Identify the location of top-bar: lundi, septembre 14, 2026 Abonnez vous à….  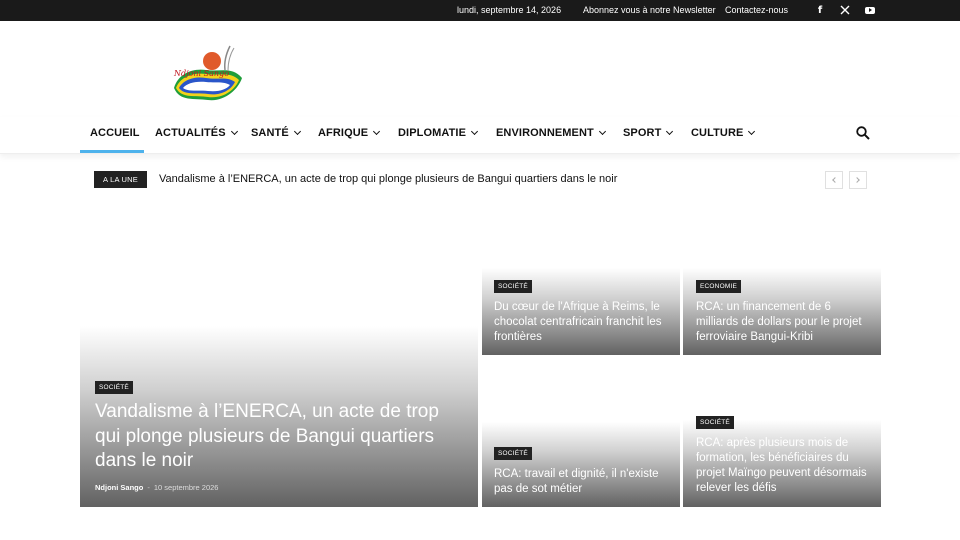
(480, 10).